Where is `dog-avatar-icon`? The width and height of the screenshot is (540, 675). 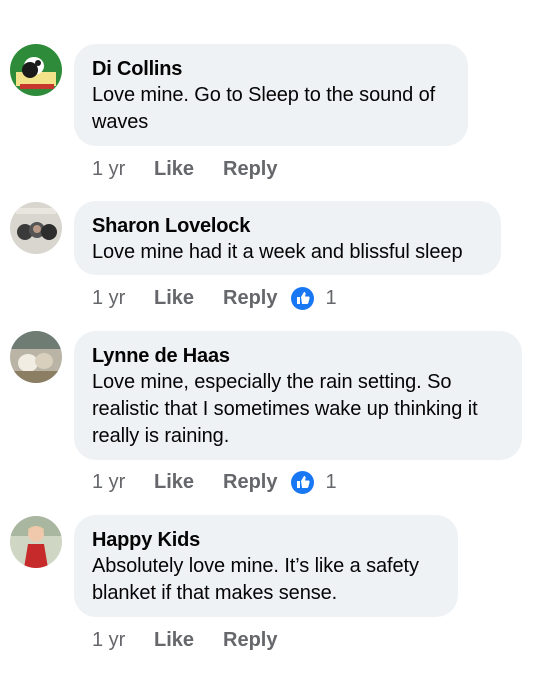 dog-avatar-icon is located at coordinates (36, 70).